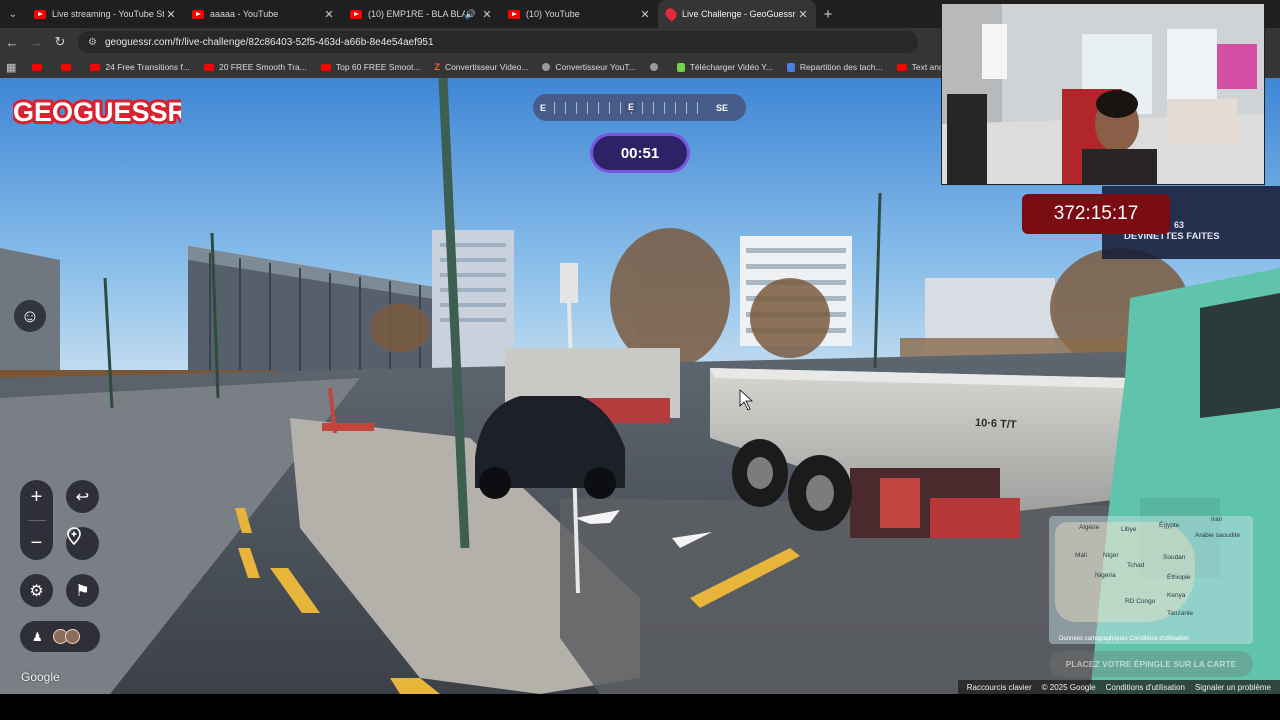 This screenshot has width=1280, height=720. I want to click on site-settings-icon: ⚙, so click(92, 42).